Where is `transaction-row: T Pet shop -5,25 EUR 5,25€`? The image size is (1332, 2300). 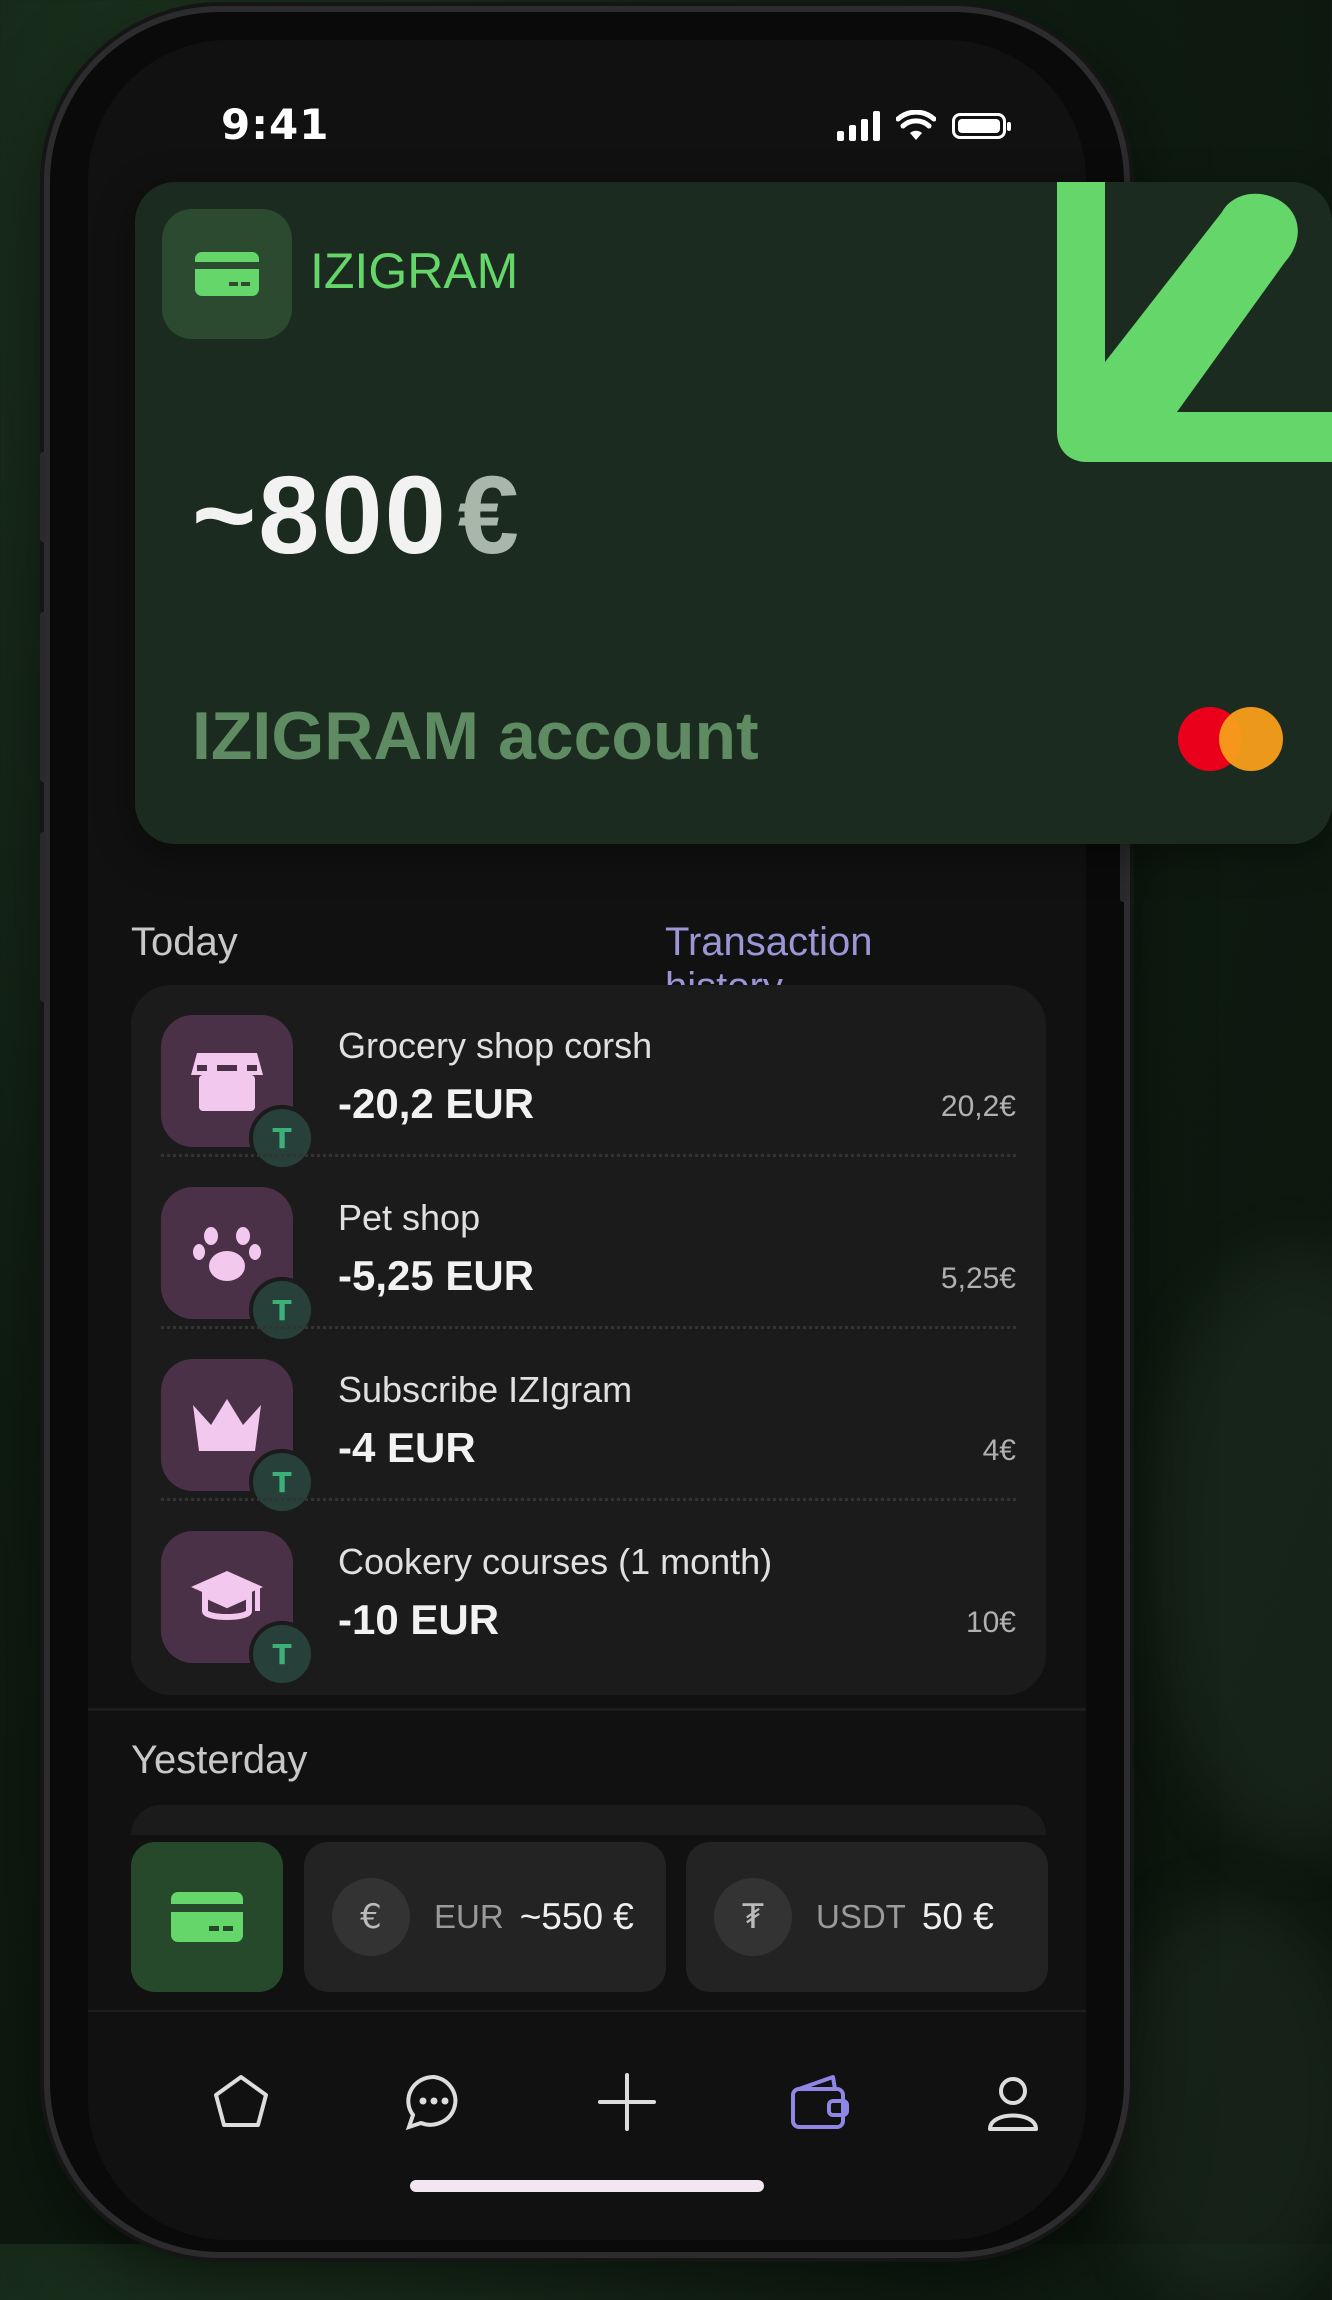 transaction-row: T Pet shop -5,25 EUR 5,25€ is located at coordinates (588, 1250).